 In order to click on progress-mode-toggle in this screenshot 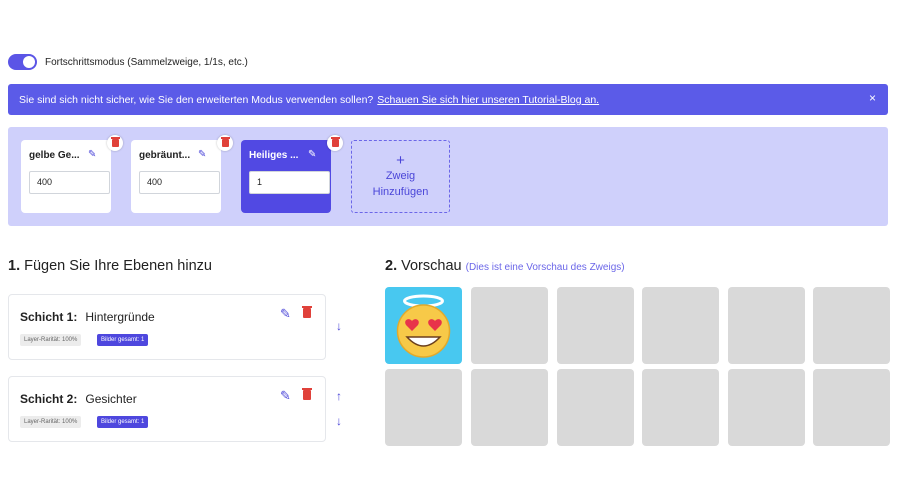, I will do `click(22, 62)`.